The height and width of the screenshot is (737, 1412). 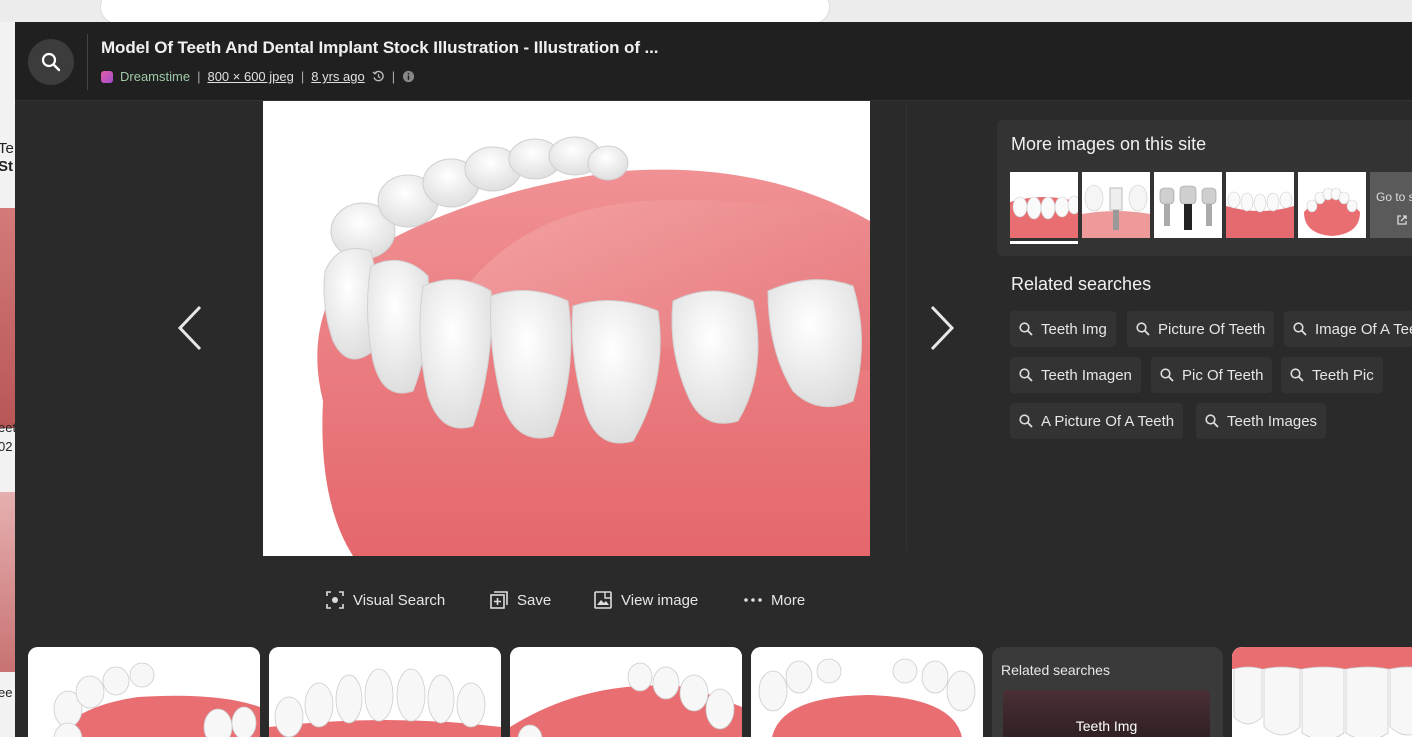 I want to click on related-searches-card-image: Teeth Img, so click(x=1106, y=713).